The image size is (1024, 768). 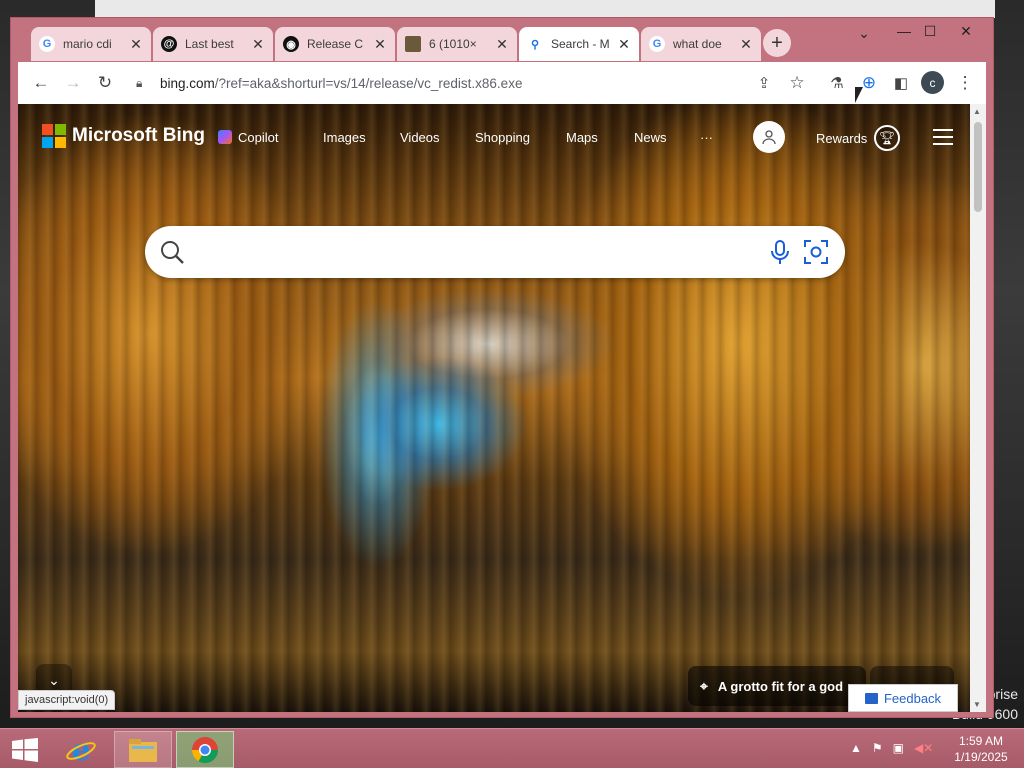 What do you see at coordinates (871, 698) in the screenshot?
I see `feedback-icon` at bounding box center [871, 698].